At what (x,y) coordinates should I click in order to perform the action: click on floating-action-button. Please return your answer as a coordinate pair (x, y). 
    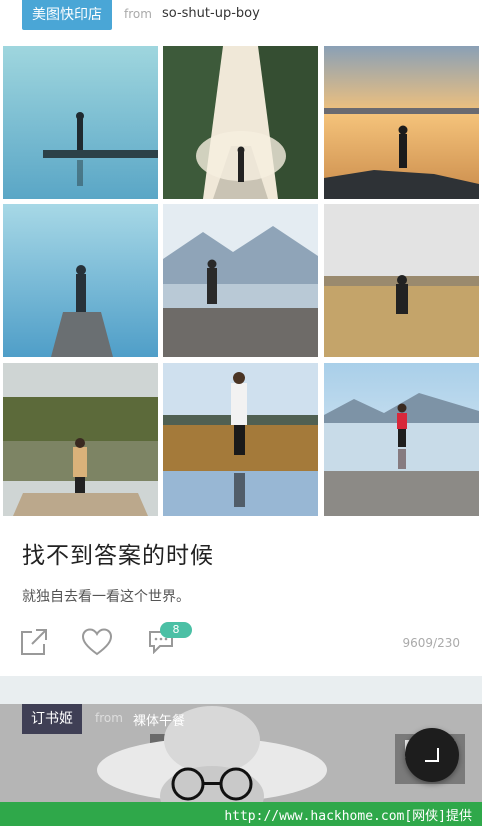
    Looking at the image, I should click on (432, 755).